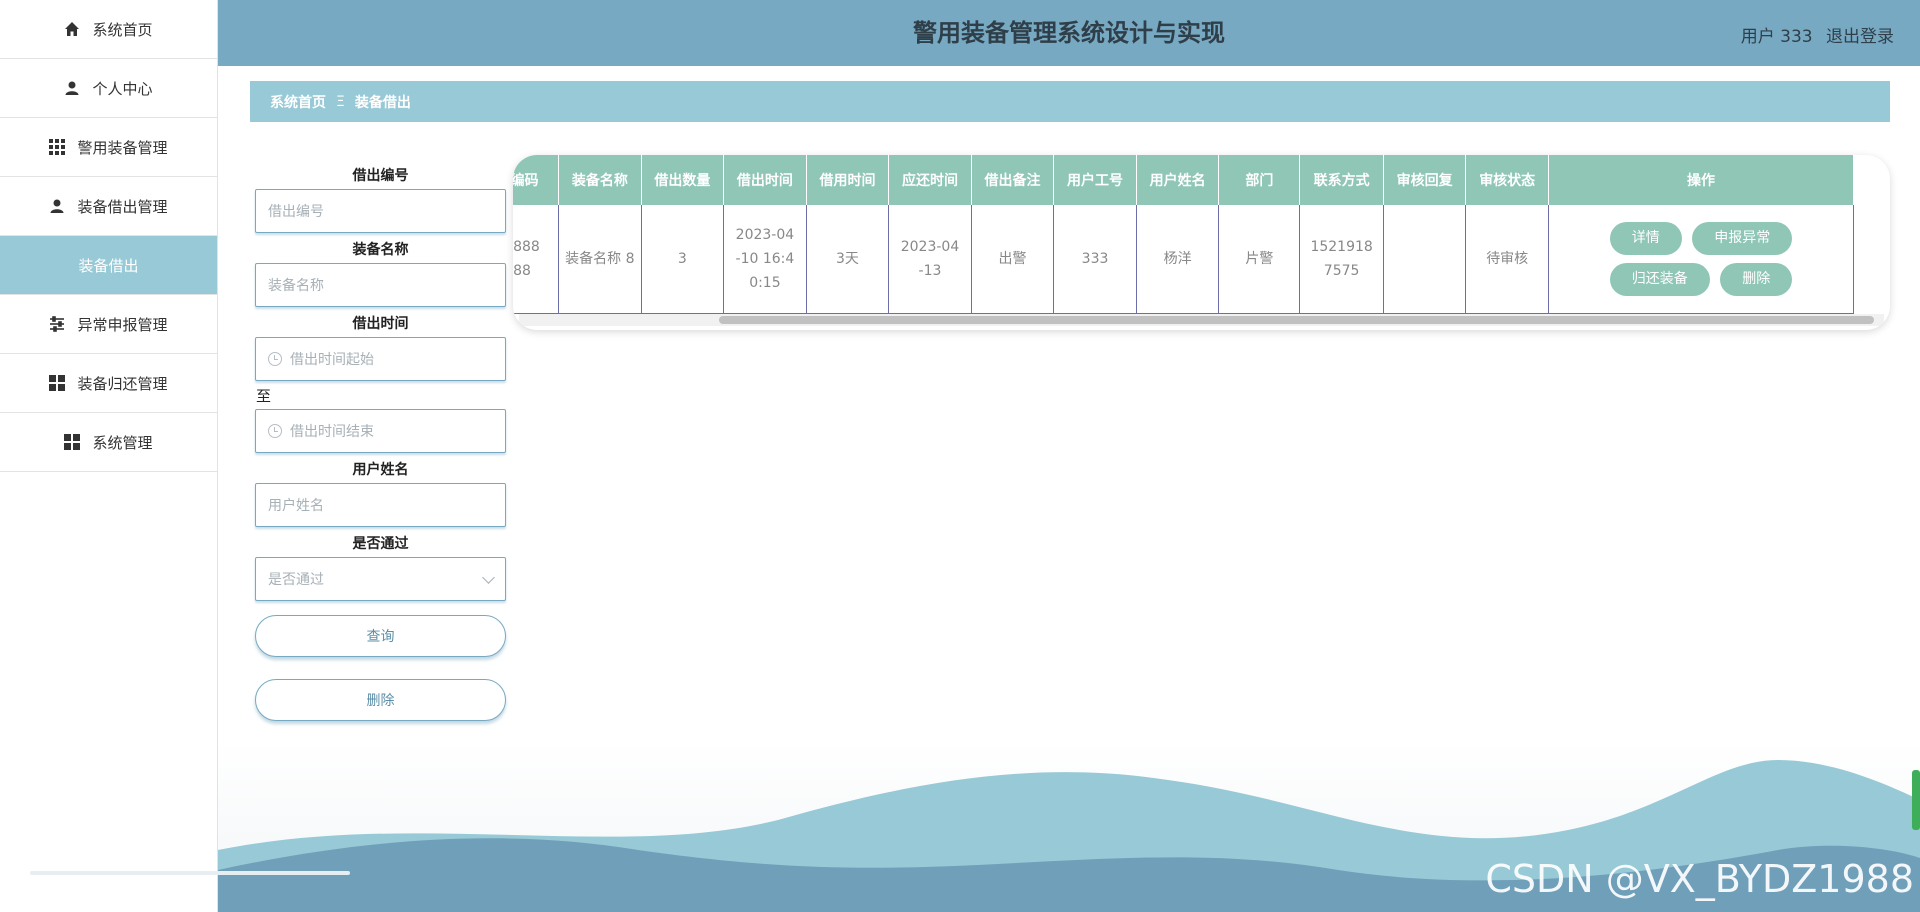 This screenshot has height=912, width=1920. What do you see at coordinates (72, 29) in the screenshot?
I see `home-icon` at bounding box center [72, 29].